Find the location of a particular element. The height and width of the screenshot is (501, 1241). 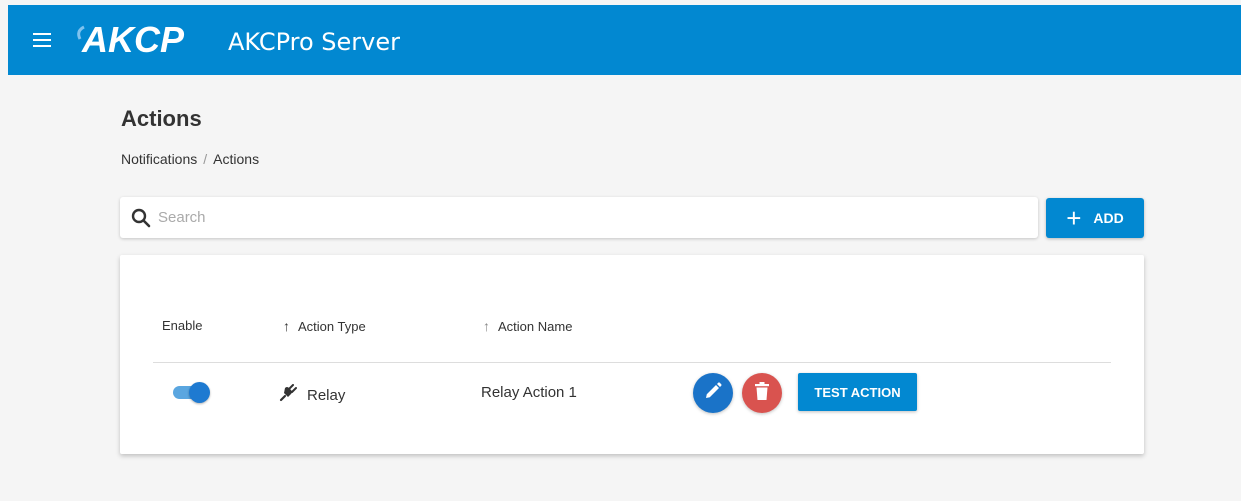

column-header-action-name: ↑ Action Name is located at coordinates (527, 326).